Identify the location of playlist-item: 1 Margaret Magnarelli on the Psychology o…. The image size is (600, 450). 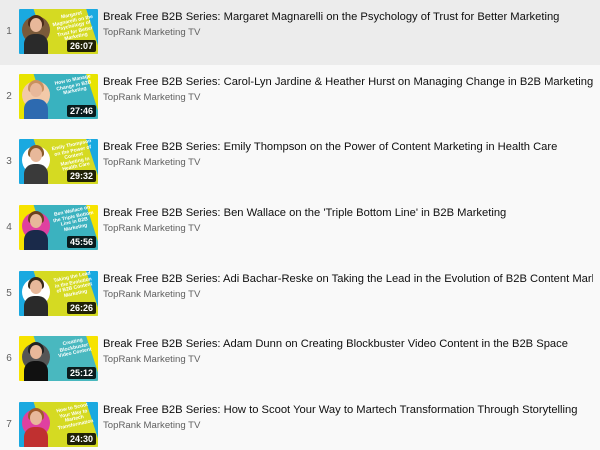
(300, 32).